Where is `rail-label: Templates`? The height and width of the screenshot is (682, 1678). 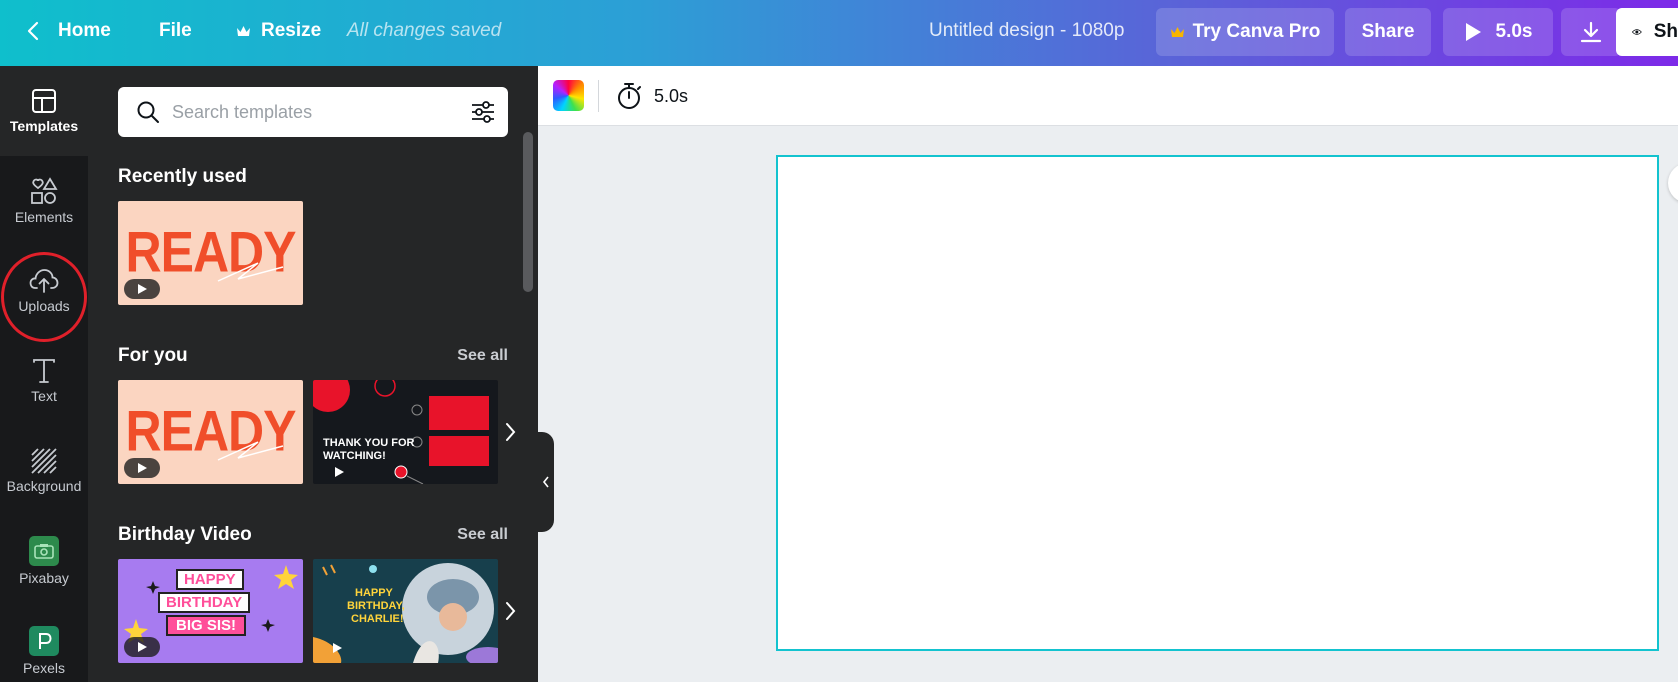
rail-label: Templates is located at coordinates (44, 126).